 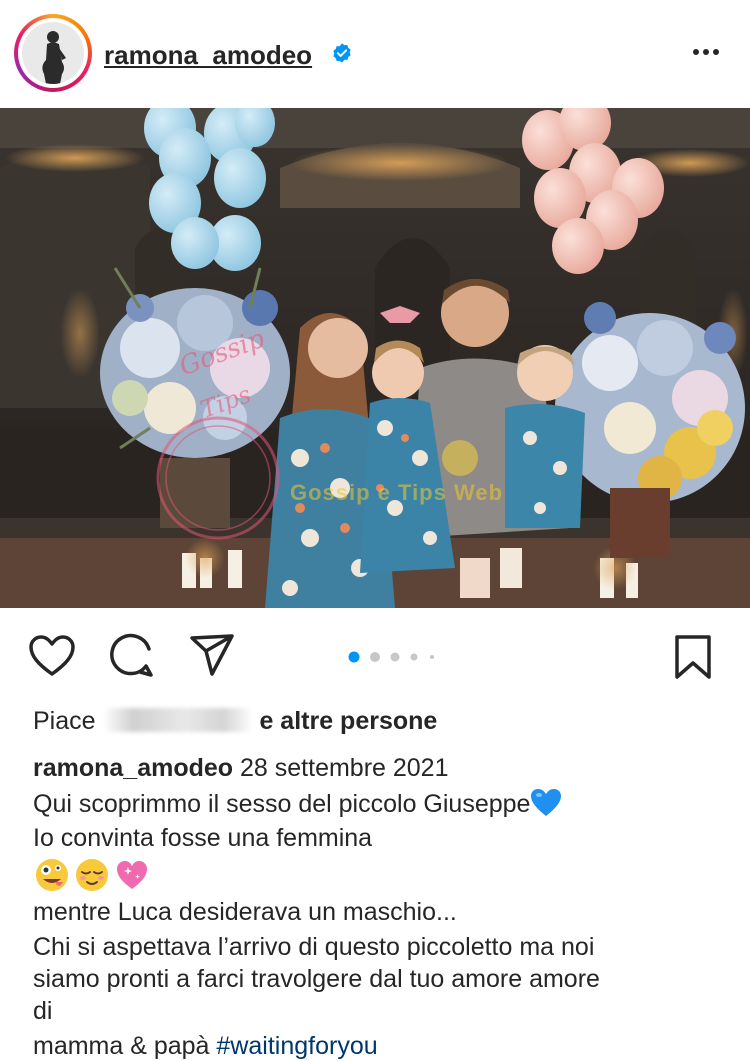 What do you see at coordinates (354, 657) in the screenshot?
I see `carousel-dot-active` at bounding box center [354, 657].